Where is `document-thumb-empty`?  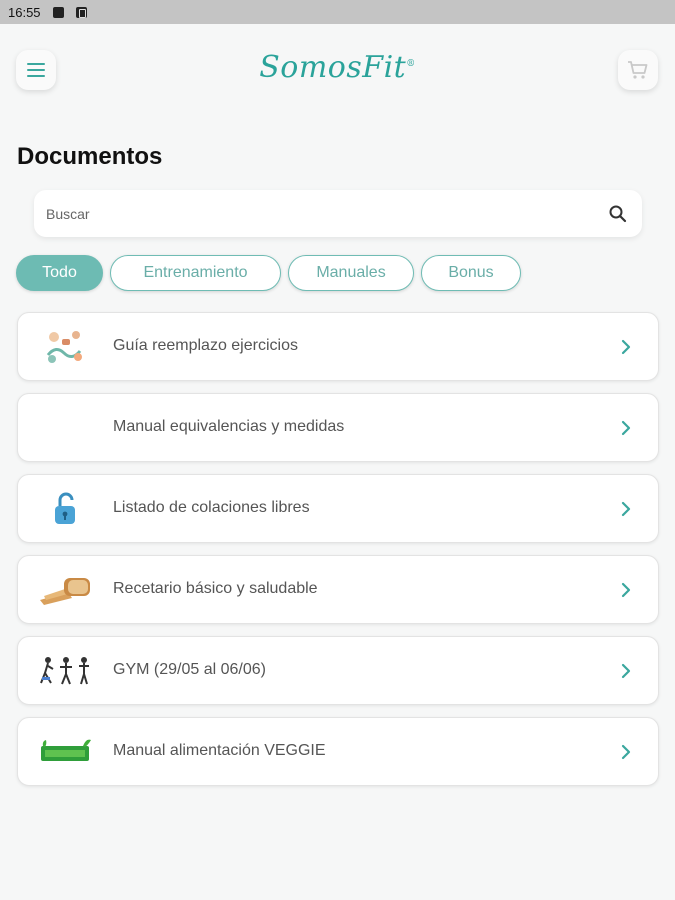
document-thumb-empty is located at coordinates (66, 428).